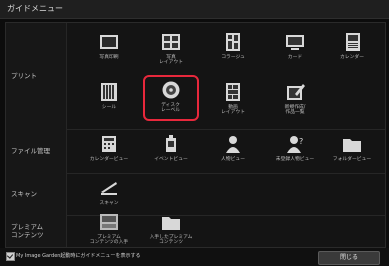  What do you see at coordinates (10, 256) in the screenshot?
I see `show-on-startup-checkbox` at bounding box center [10, 256].